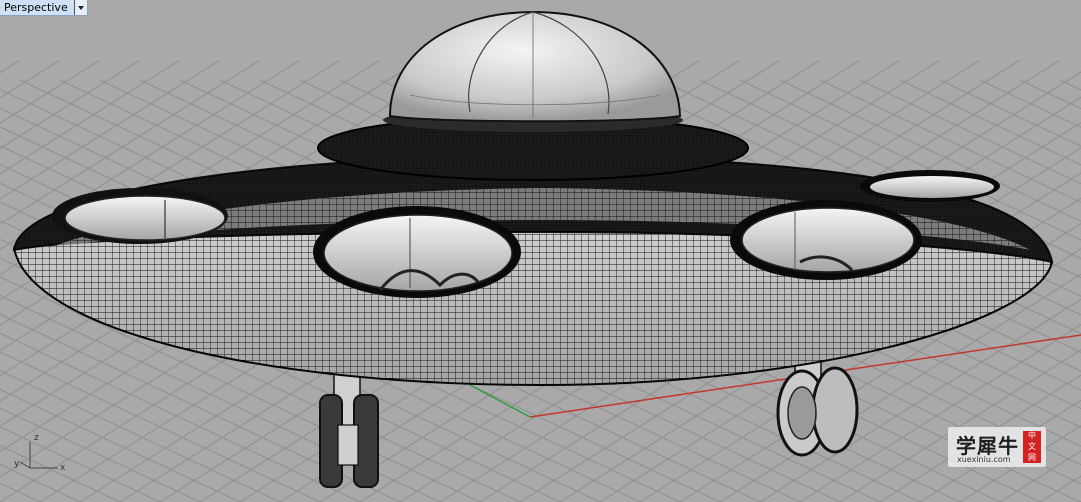 This screenshot has width=1081, height=502. Describe the element at coordinates (10, 66) in the screenshot. I see `grid-line` at that location.